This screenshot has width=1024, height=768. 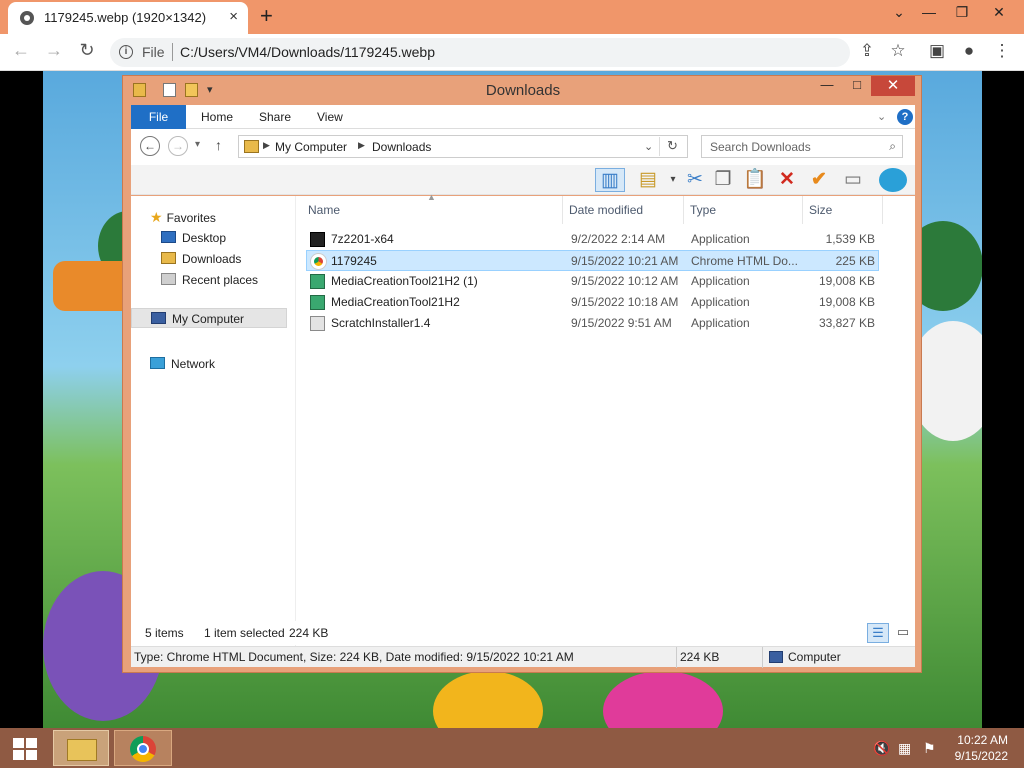 What do you see at coordinates (903, 633) in the screenshot?
I see `large-icons-view-icon: ▭` at bounding box center [903, 633].